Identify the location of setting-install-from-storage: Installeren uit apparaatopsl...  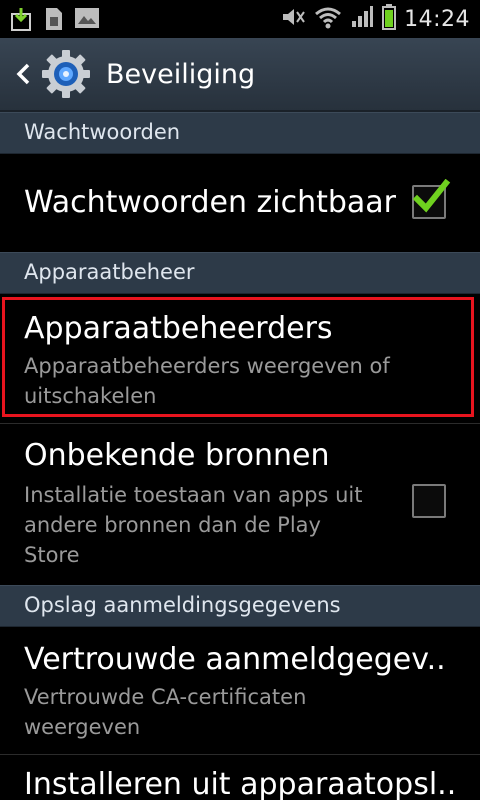
(240, 777).